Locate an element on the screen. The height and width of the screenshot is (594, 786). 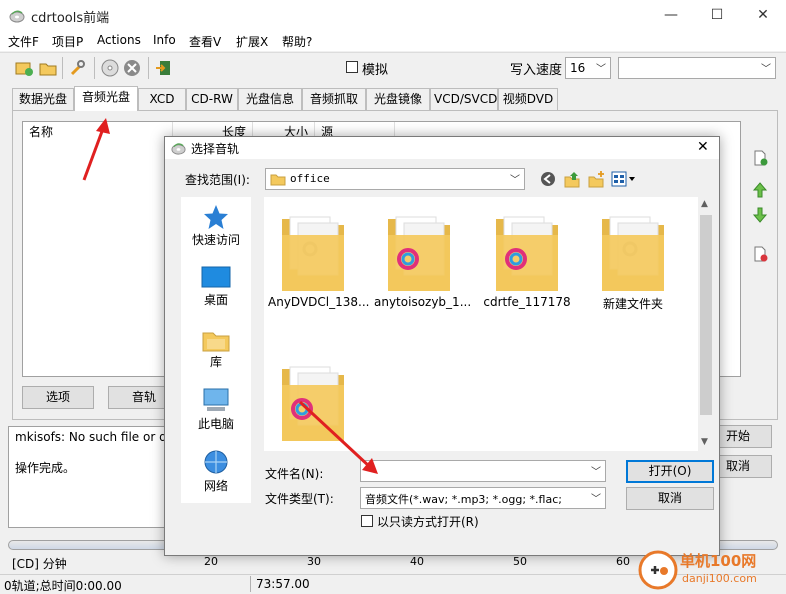
tab-cd-rw: CD-RW is located at coordinates (212, 99).